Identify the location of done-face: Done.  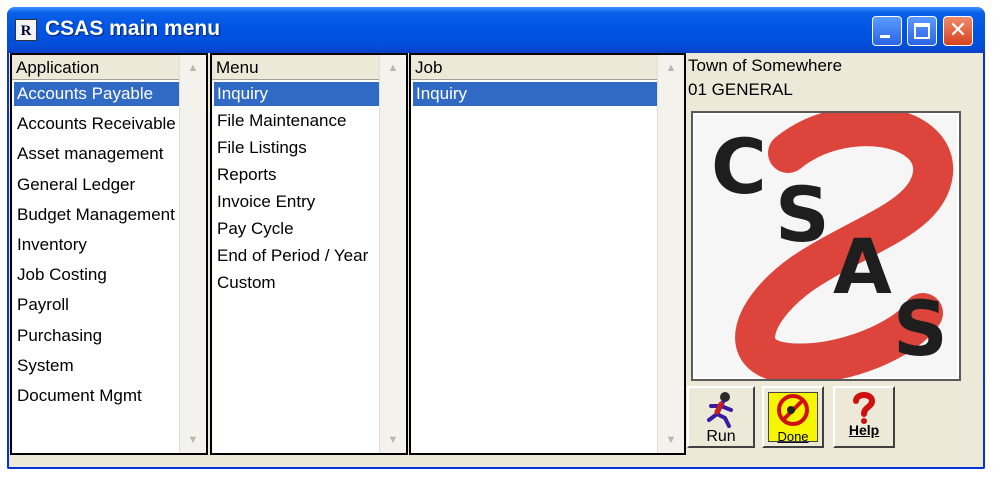
(793, 418).